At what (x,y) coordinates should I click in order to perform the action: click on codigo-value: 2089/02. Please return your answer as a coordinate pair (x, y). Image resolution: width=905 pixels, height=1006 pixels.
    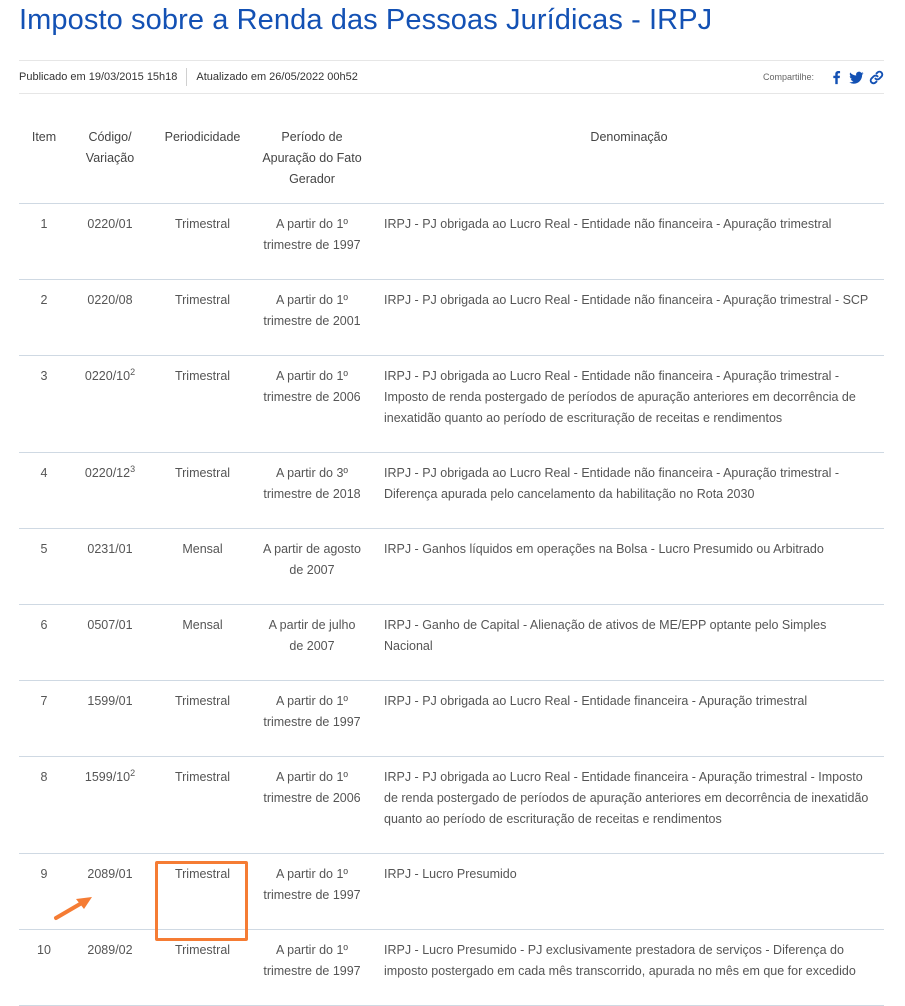
    Looking at the image, I should click on (110, 949).